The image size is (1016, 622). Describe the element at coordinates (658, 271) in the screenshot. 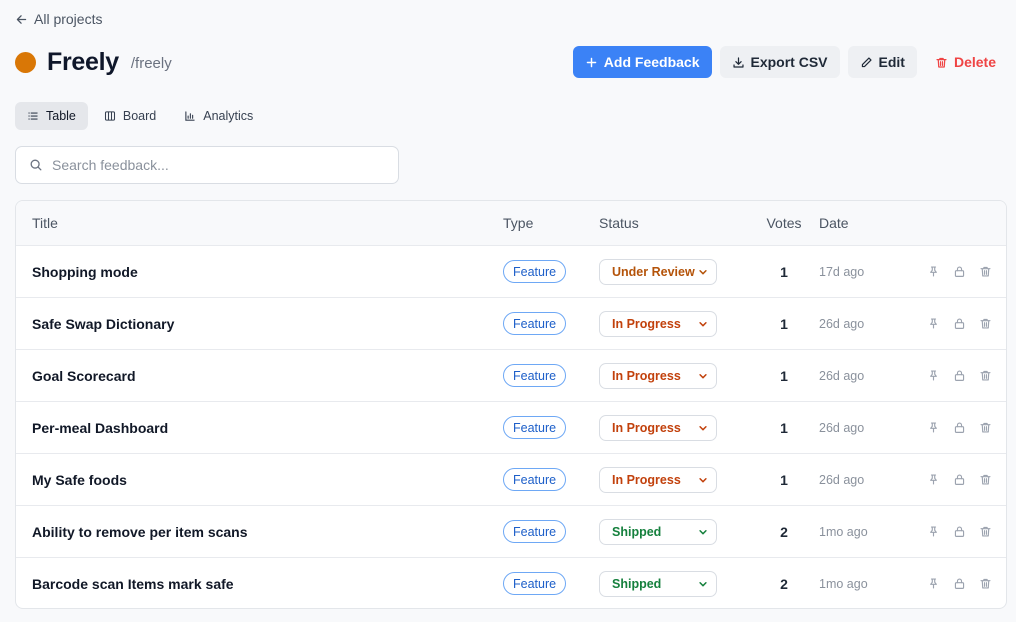

I see `status-select: Under Review` at that location.